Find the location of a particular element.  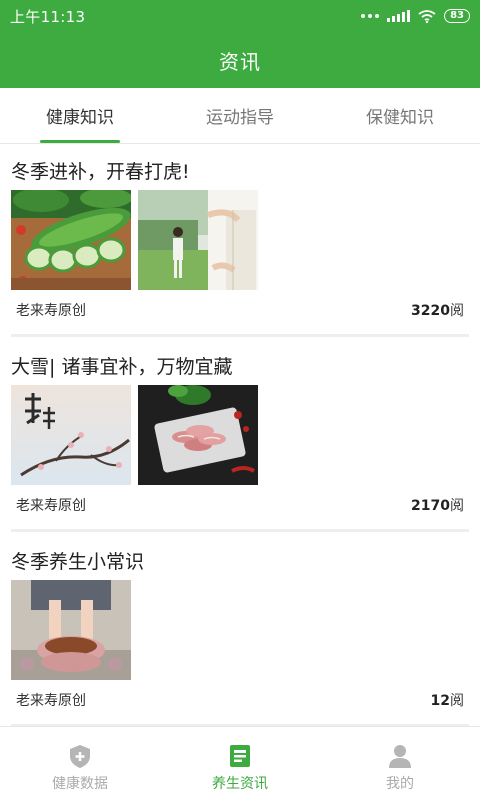

nav-wellness-news: 养生资讯 is located at coordinates (240, 763).